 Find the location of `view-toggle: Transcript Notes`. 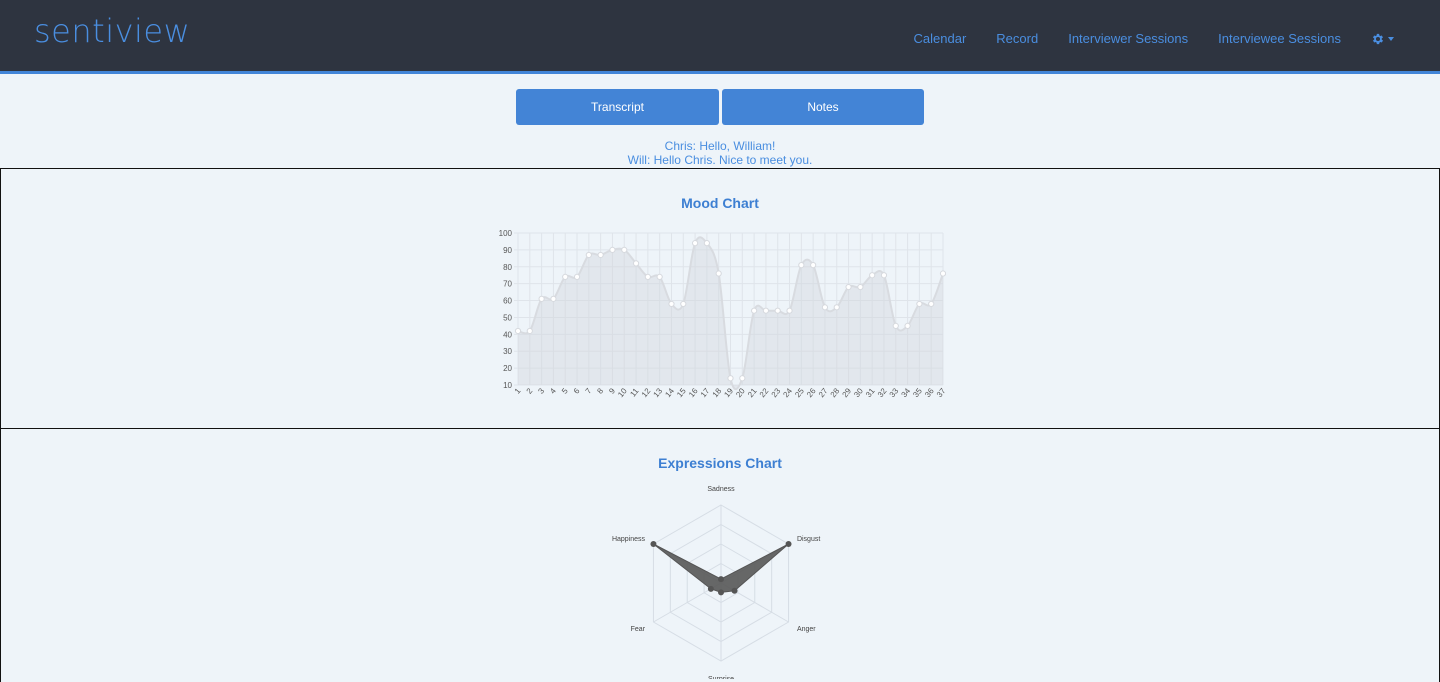

view-toggle: Transcript Notes is located at coordinates (720, 107).